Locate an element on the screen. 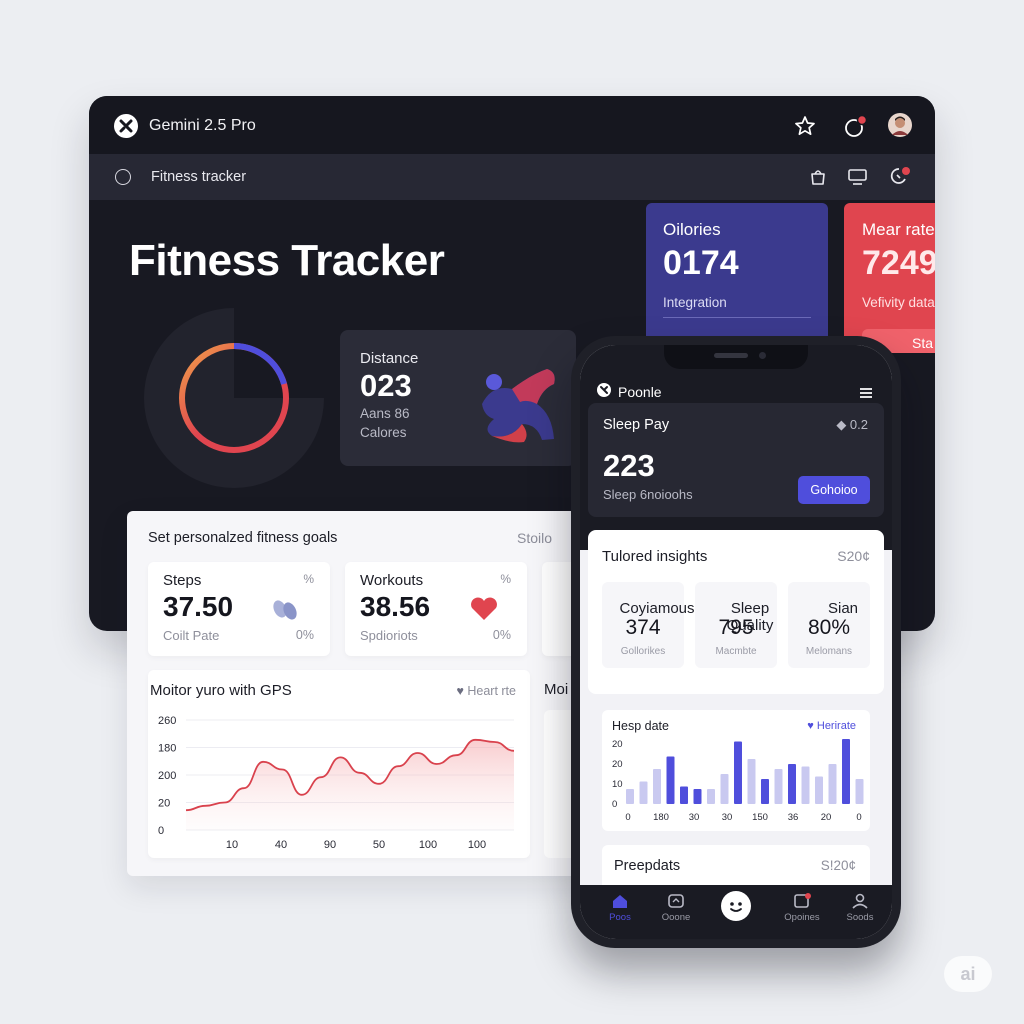 Image resolution: width=1024 pixels, height=1024 pixels. bag-icon is located at coordinates (818, 177).